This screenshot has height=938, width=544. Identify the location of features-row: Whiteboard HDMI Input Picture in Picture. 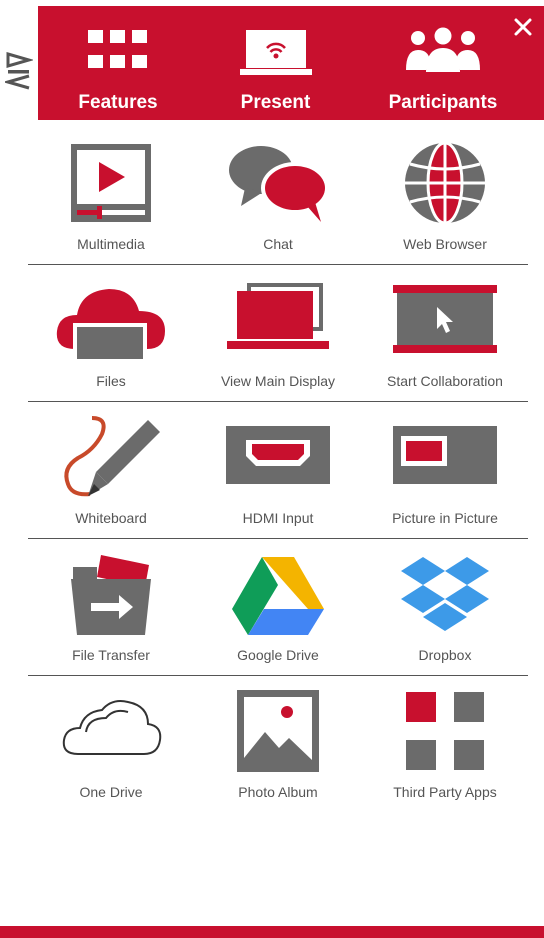
(278, 470).